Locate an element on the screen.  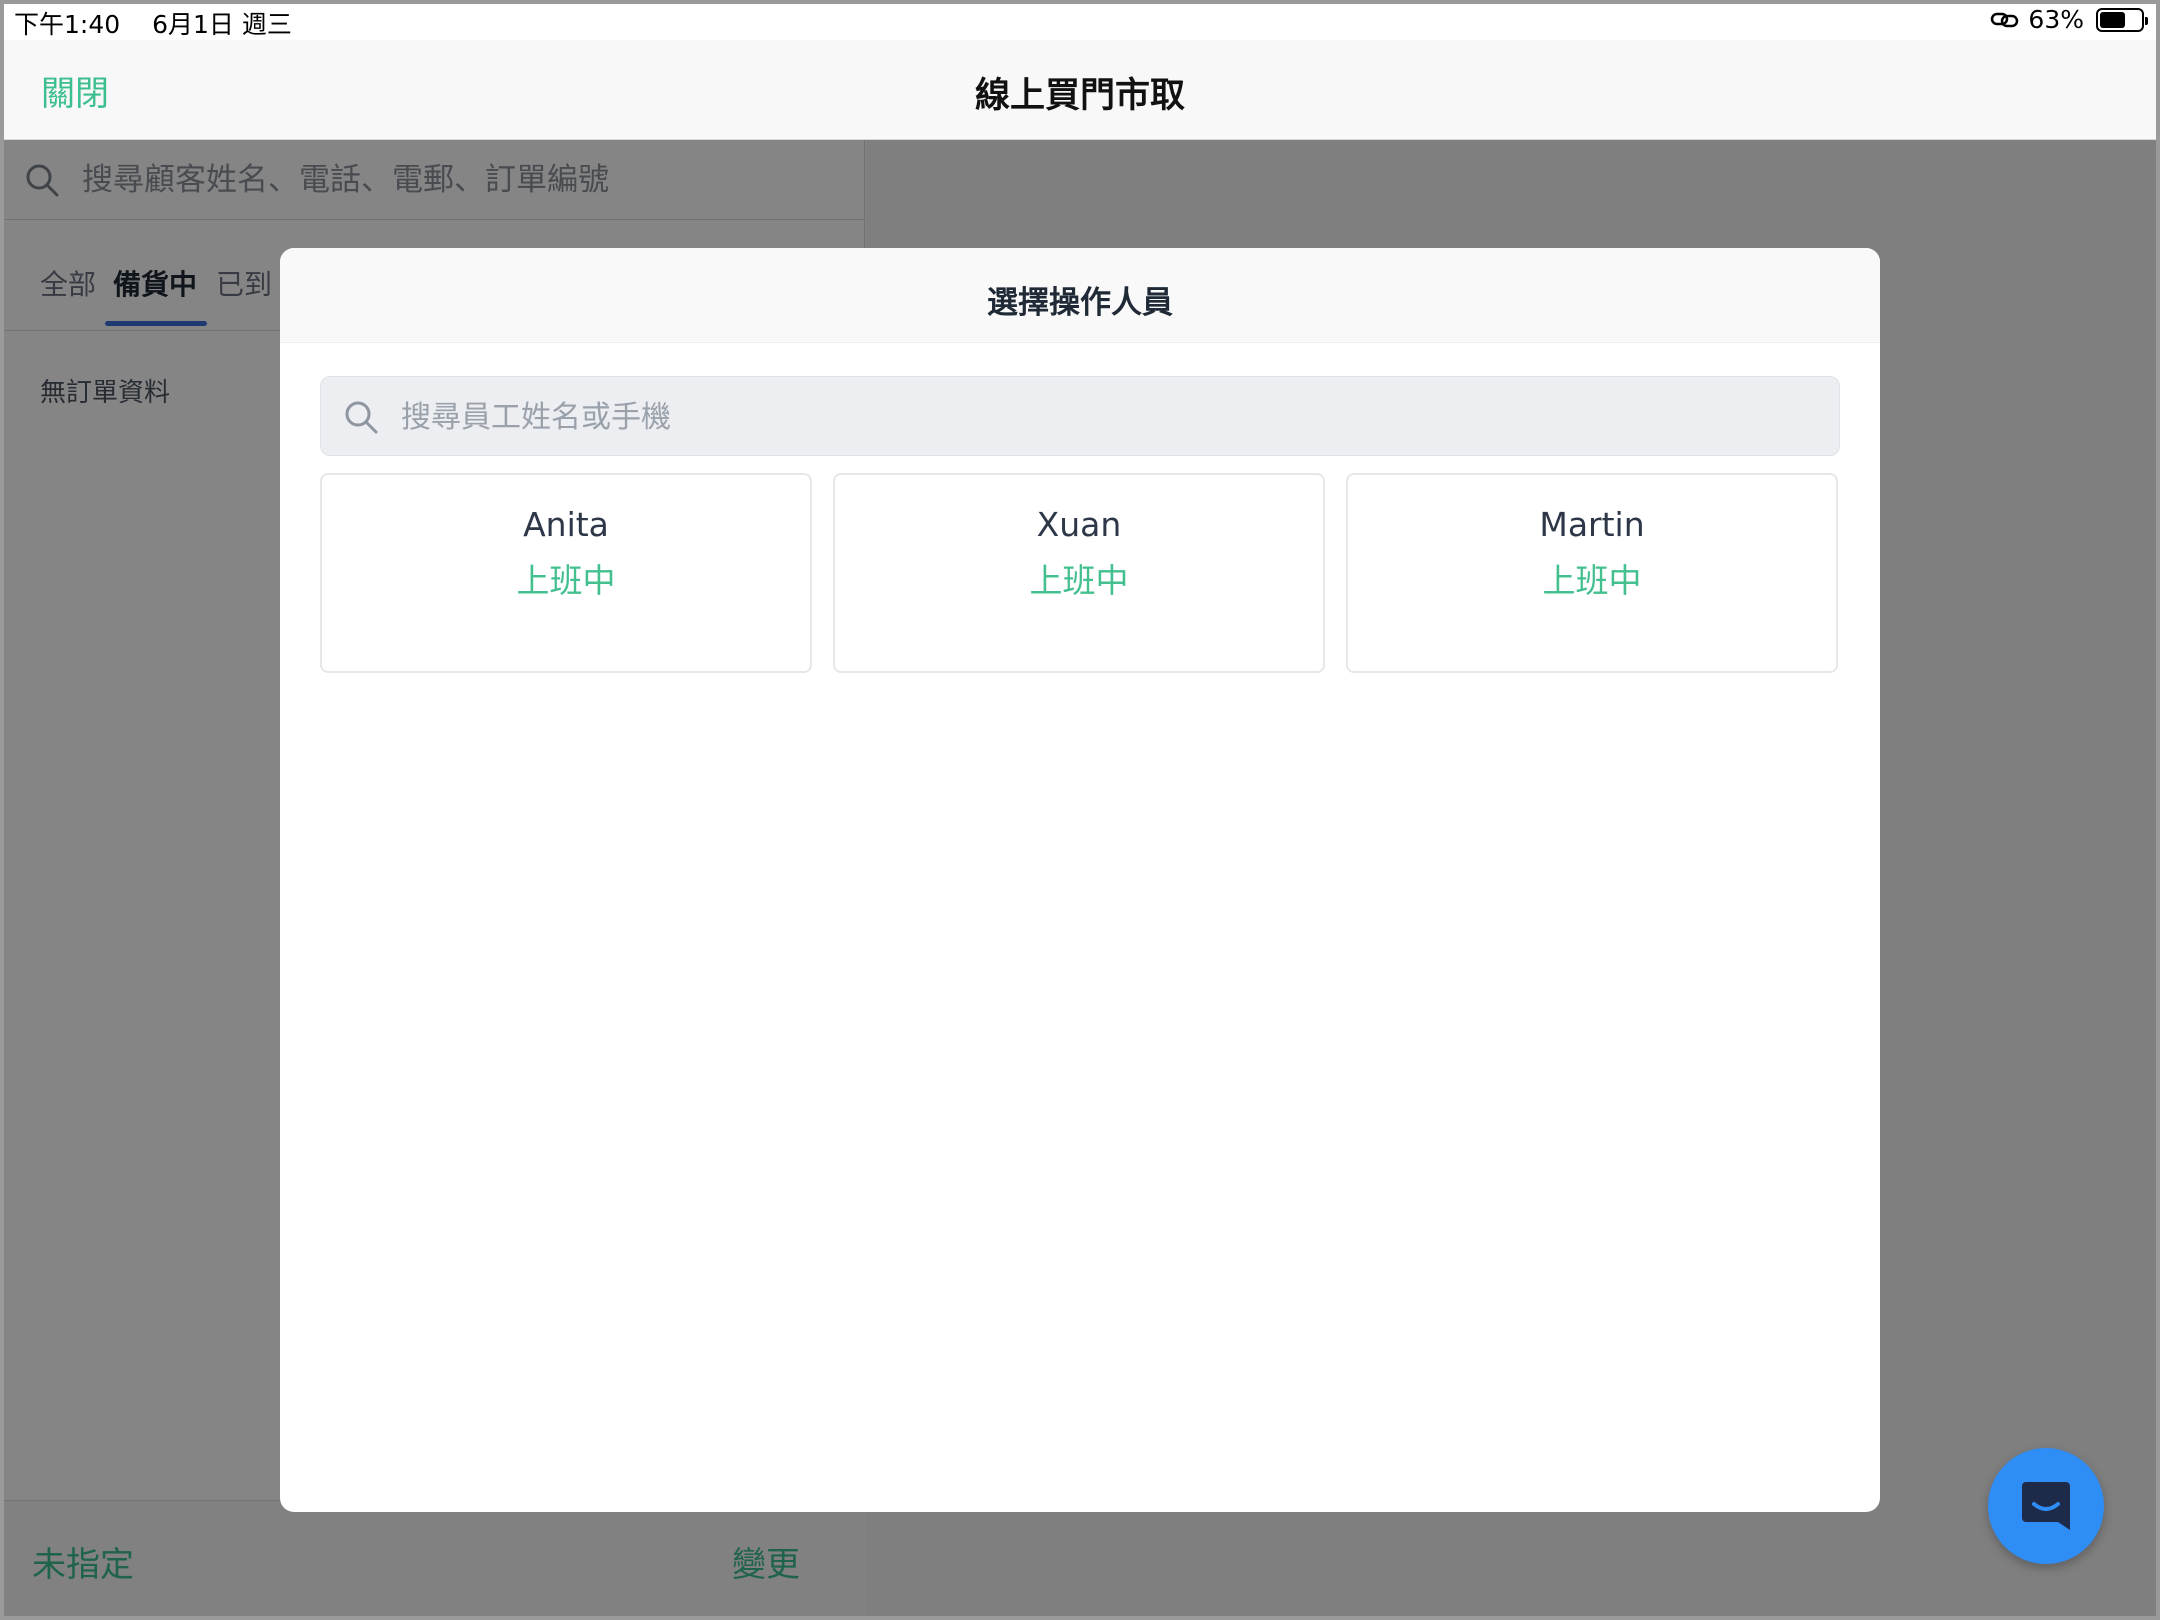
staff-name: Anita is located at coordinates (566, 524).